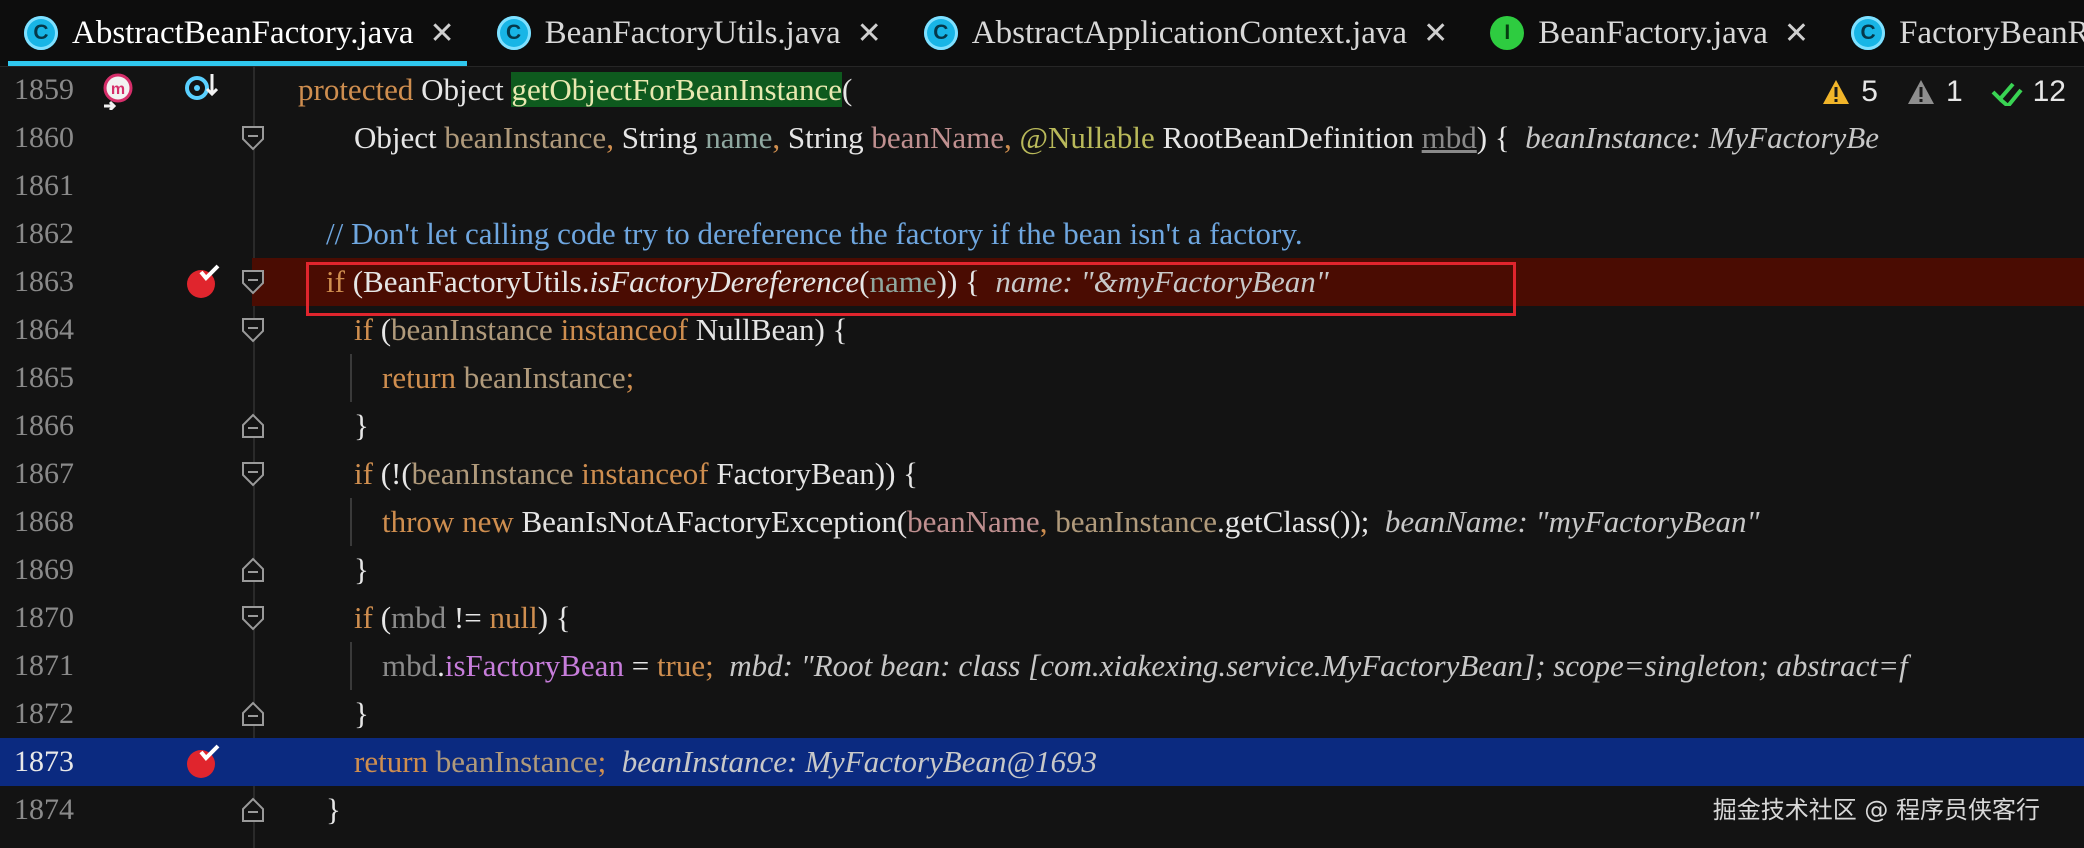 The width and height of the screenshot is (2084, 848). What do you see at coordinates (44, 473) in the screenshot?
I see `line-number: 1867` at bounding box center [44, 473].